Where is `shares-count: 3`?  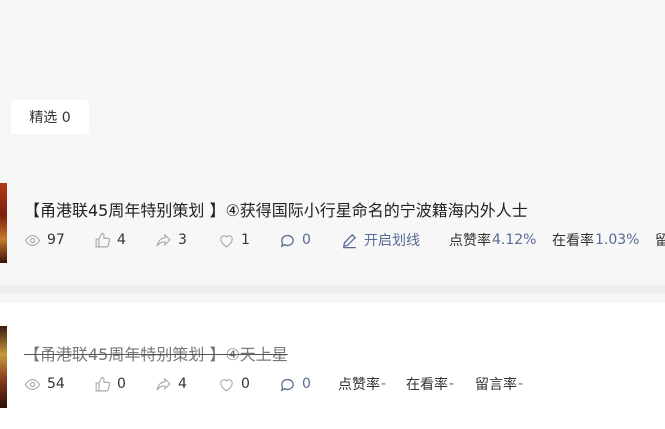 shares-count: 3 is located at coordinates (182, 240).